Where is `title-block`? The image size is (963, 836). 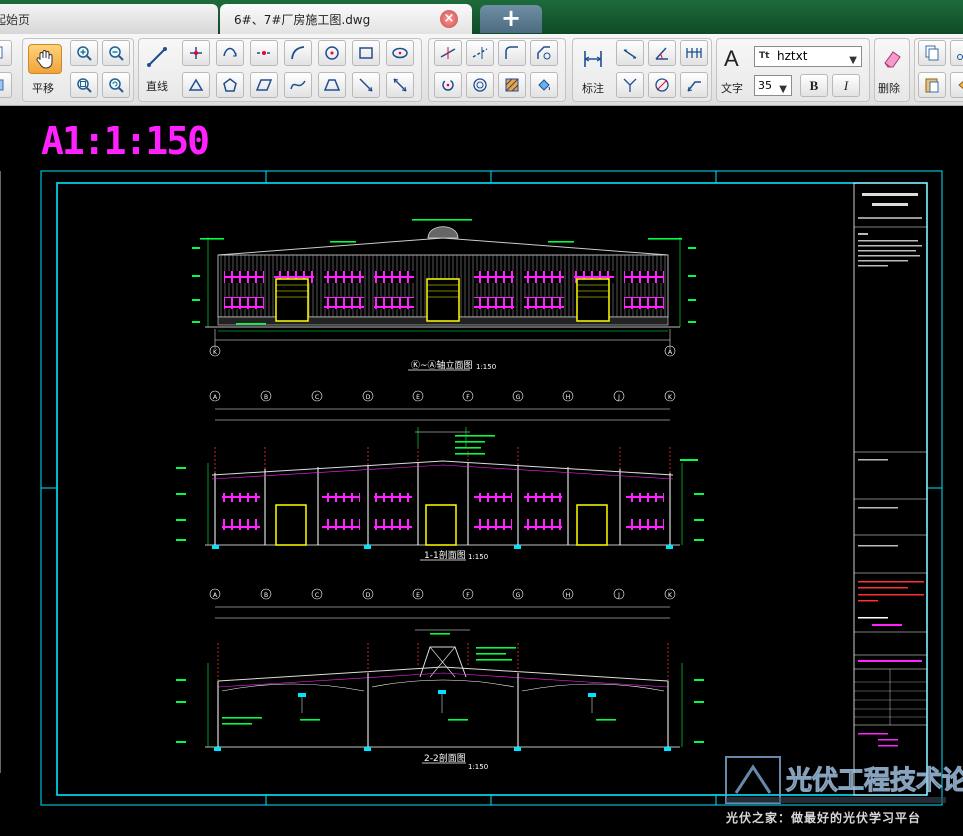 title-block is located at coordinates (890, 489).